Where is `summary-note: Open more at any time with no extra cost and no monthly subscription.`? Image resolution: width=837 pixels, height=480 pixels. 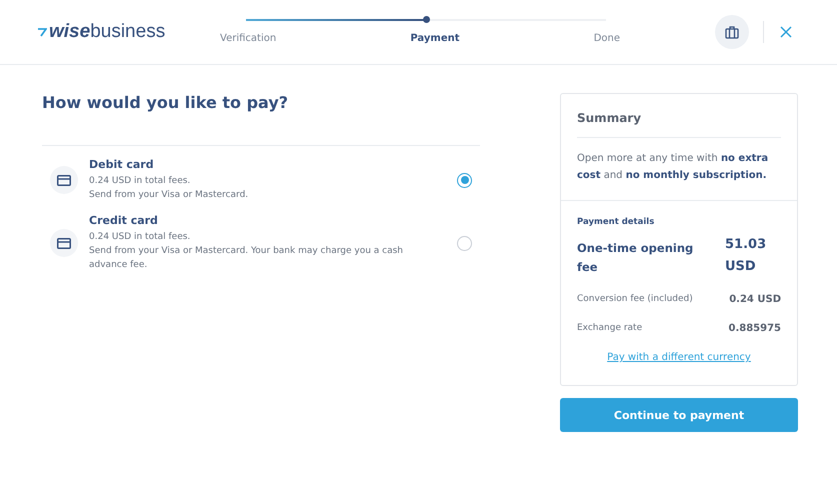 summary-note: Open more at any time with no extra cost and no monthly subscription. is located at coordinates (673, 167).